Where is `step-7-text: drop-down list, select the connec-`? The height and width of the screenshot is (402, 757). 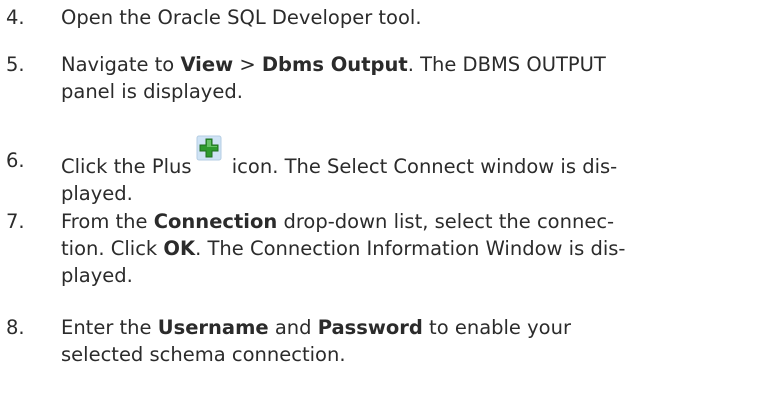 step-7-text: drop-down list, select the connec- is located at coordinates (446, 221).